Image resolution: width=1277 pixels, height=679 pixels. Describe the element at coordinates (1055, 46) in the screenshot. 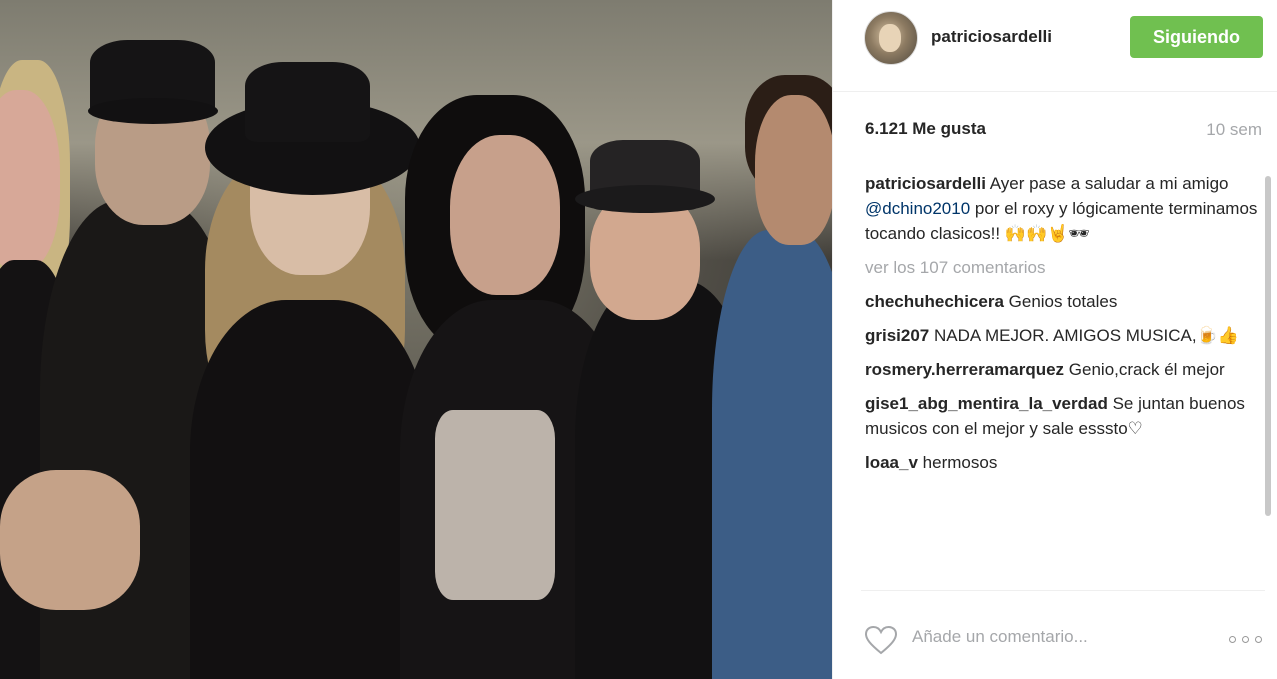

I see `post-header: patriciosardelli Siguiendo` at that location.